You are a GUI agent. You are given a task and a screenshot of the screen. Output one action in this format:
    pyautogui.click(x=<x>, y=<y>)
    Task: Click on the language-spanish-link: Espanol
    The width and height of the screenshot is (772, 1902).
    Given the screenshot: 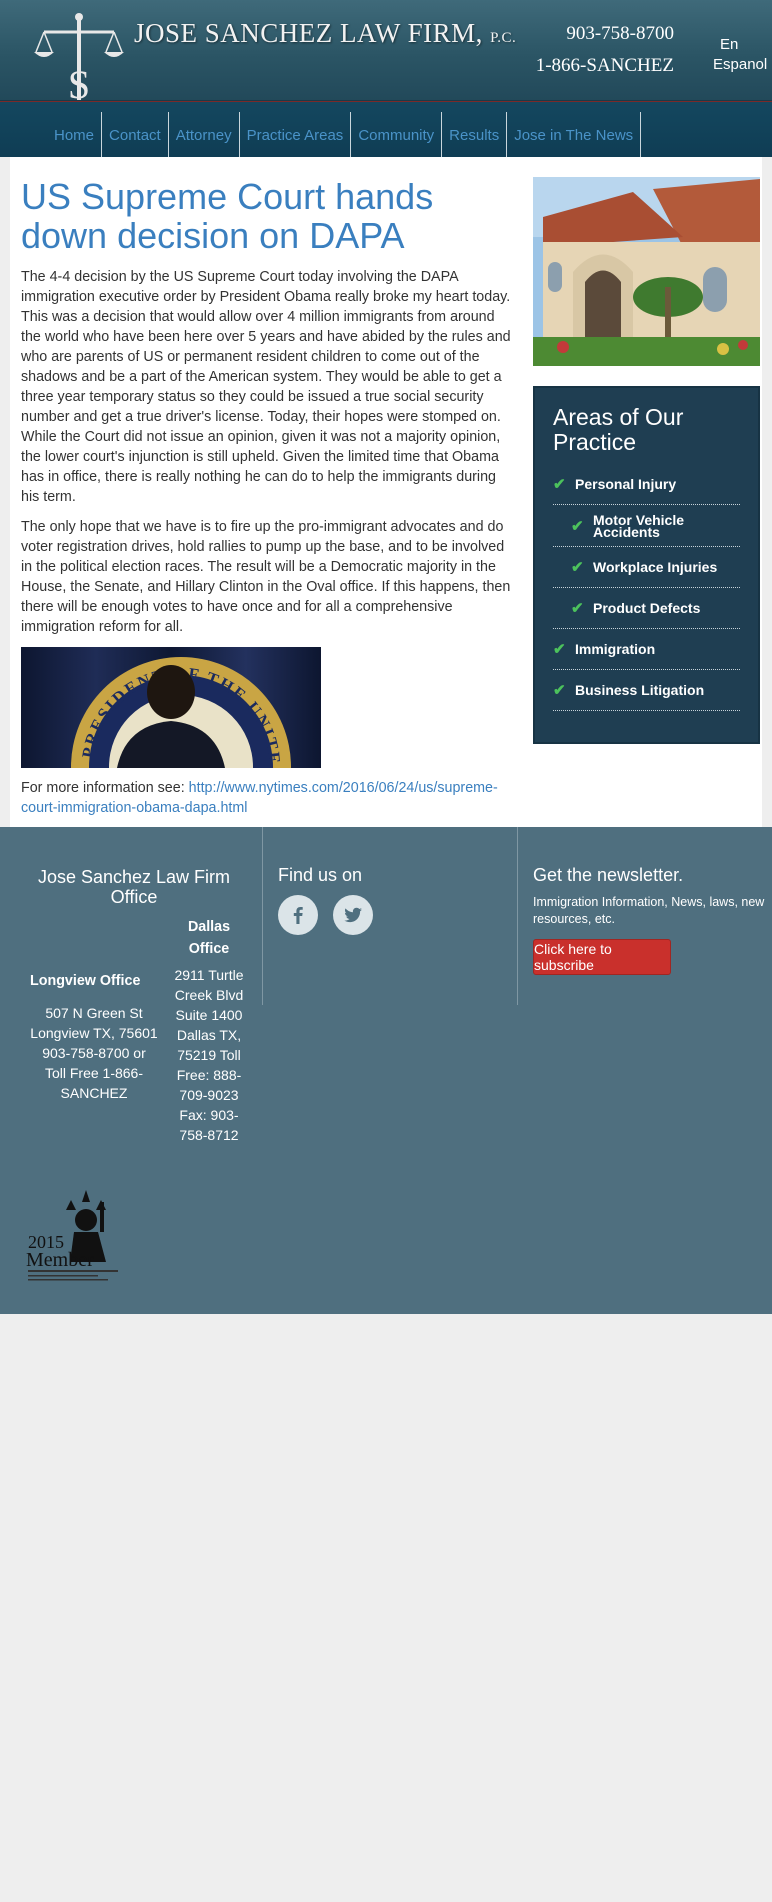 What is the action you would take?
    pyautogui.click(x=740, y=64)
    